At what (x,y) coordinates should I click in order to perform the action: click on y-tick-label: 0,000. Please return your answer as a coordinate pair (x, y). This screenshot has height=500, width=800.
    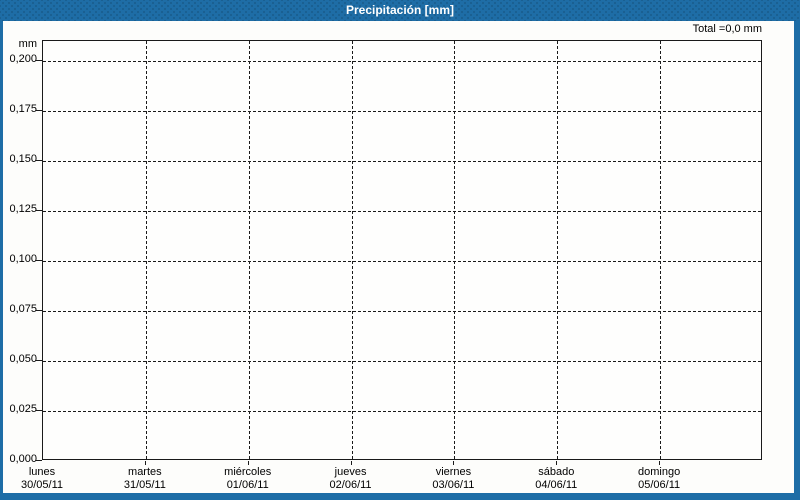
    Looking at the image, I should click on (23, 459).